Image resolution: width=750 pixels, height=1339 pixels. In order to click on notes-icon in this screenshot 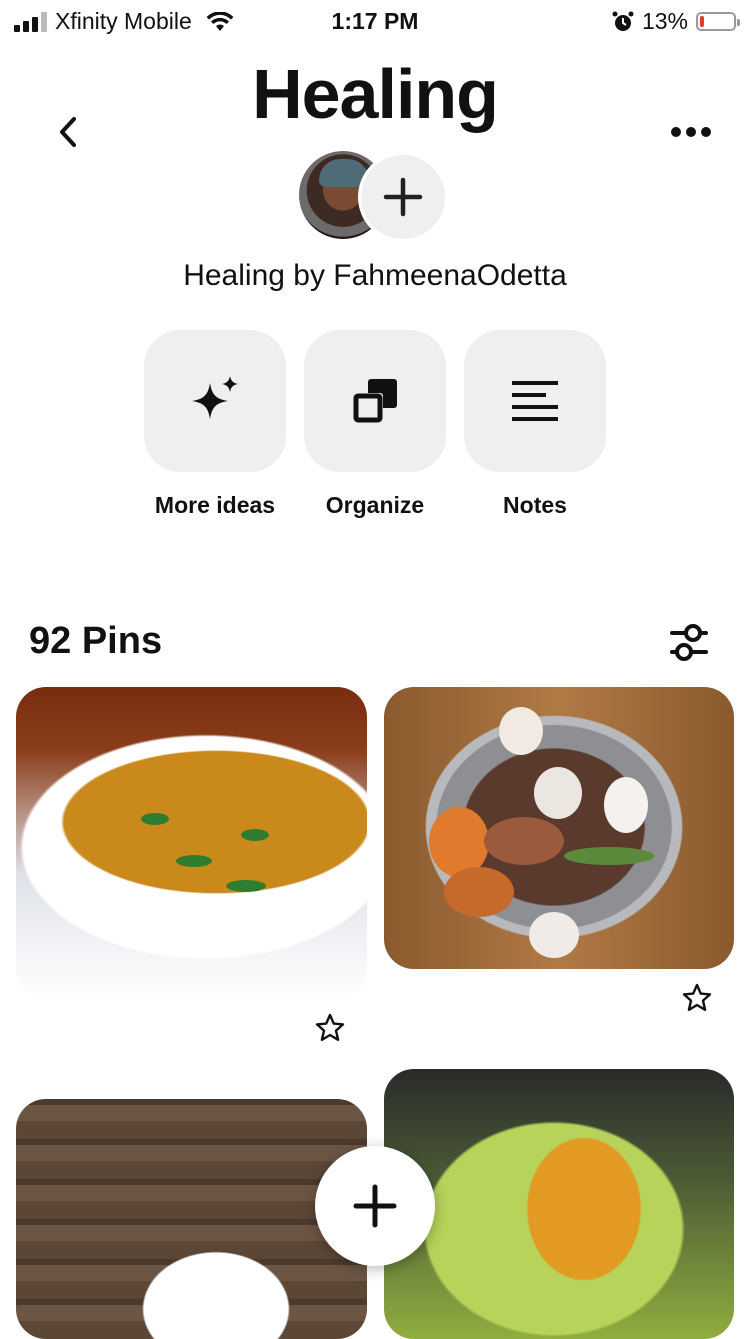, I will do `click(535, 401)`.